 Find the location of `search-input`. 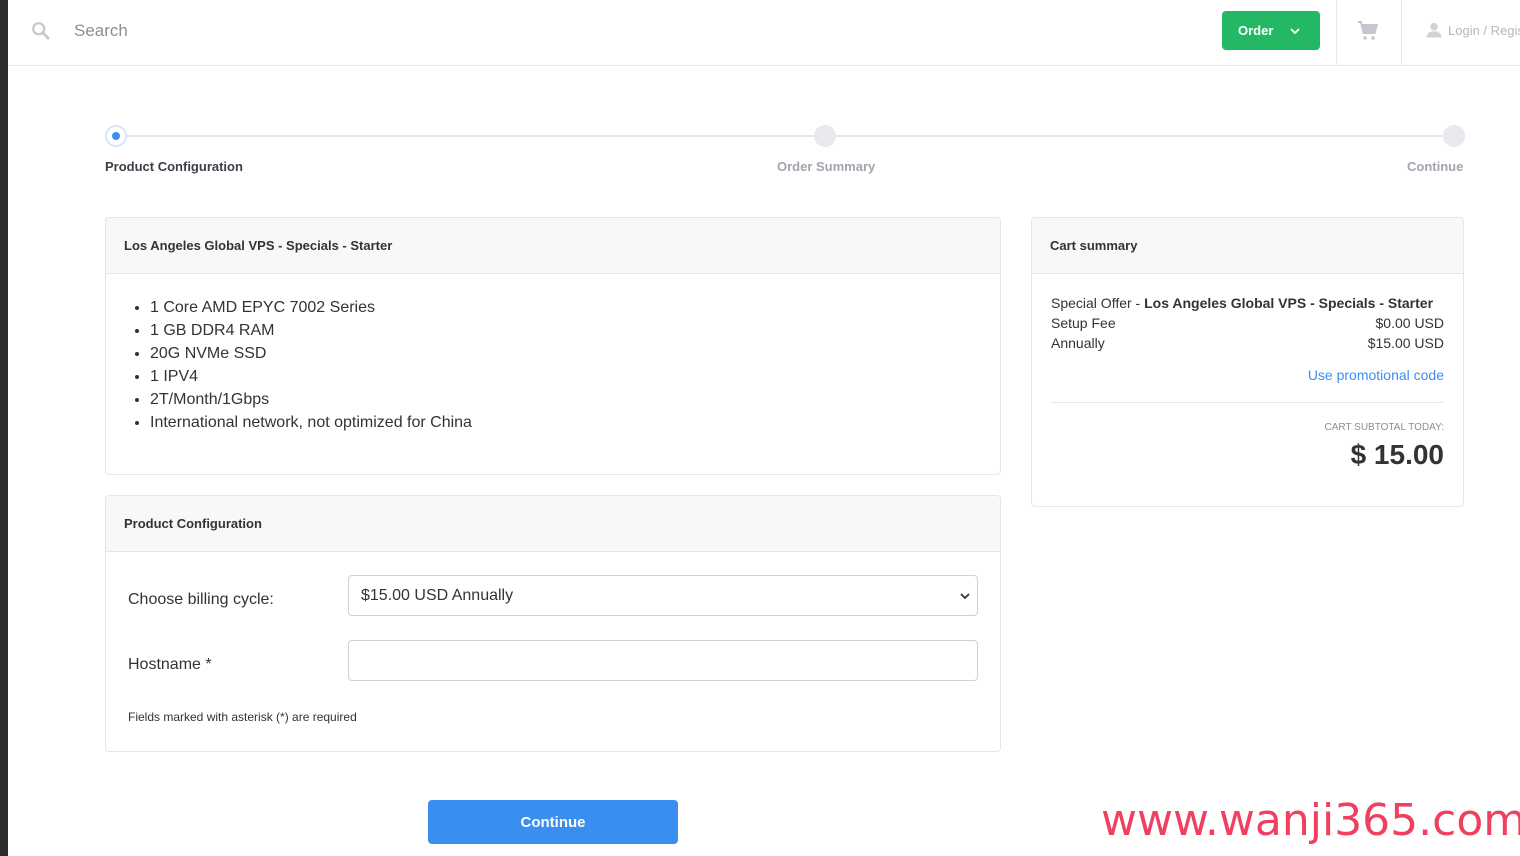

search-input is located at coordinates (364, 31).